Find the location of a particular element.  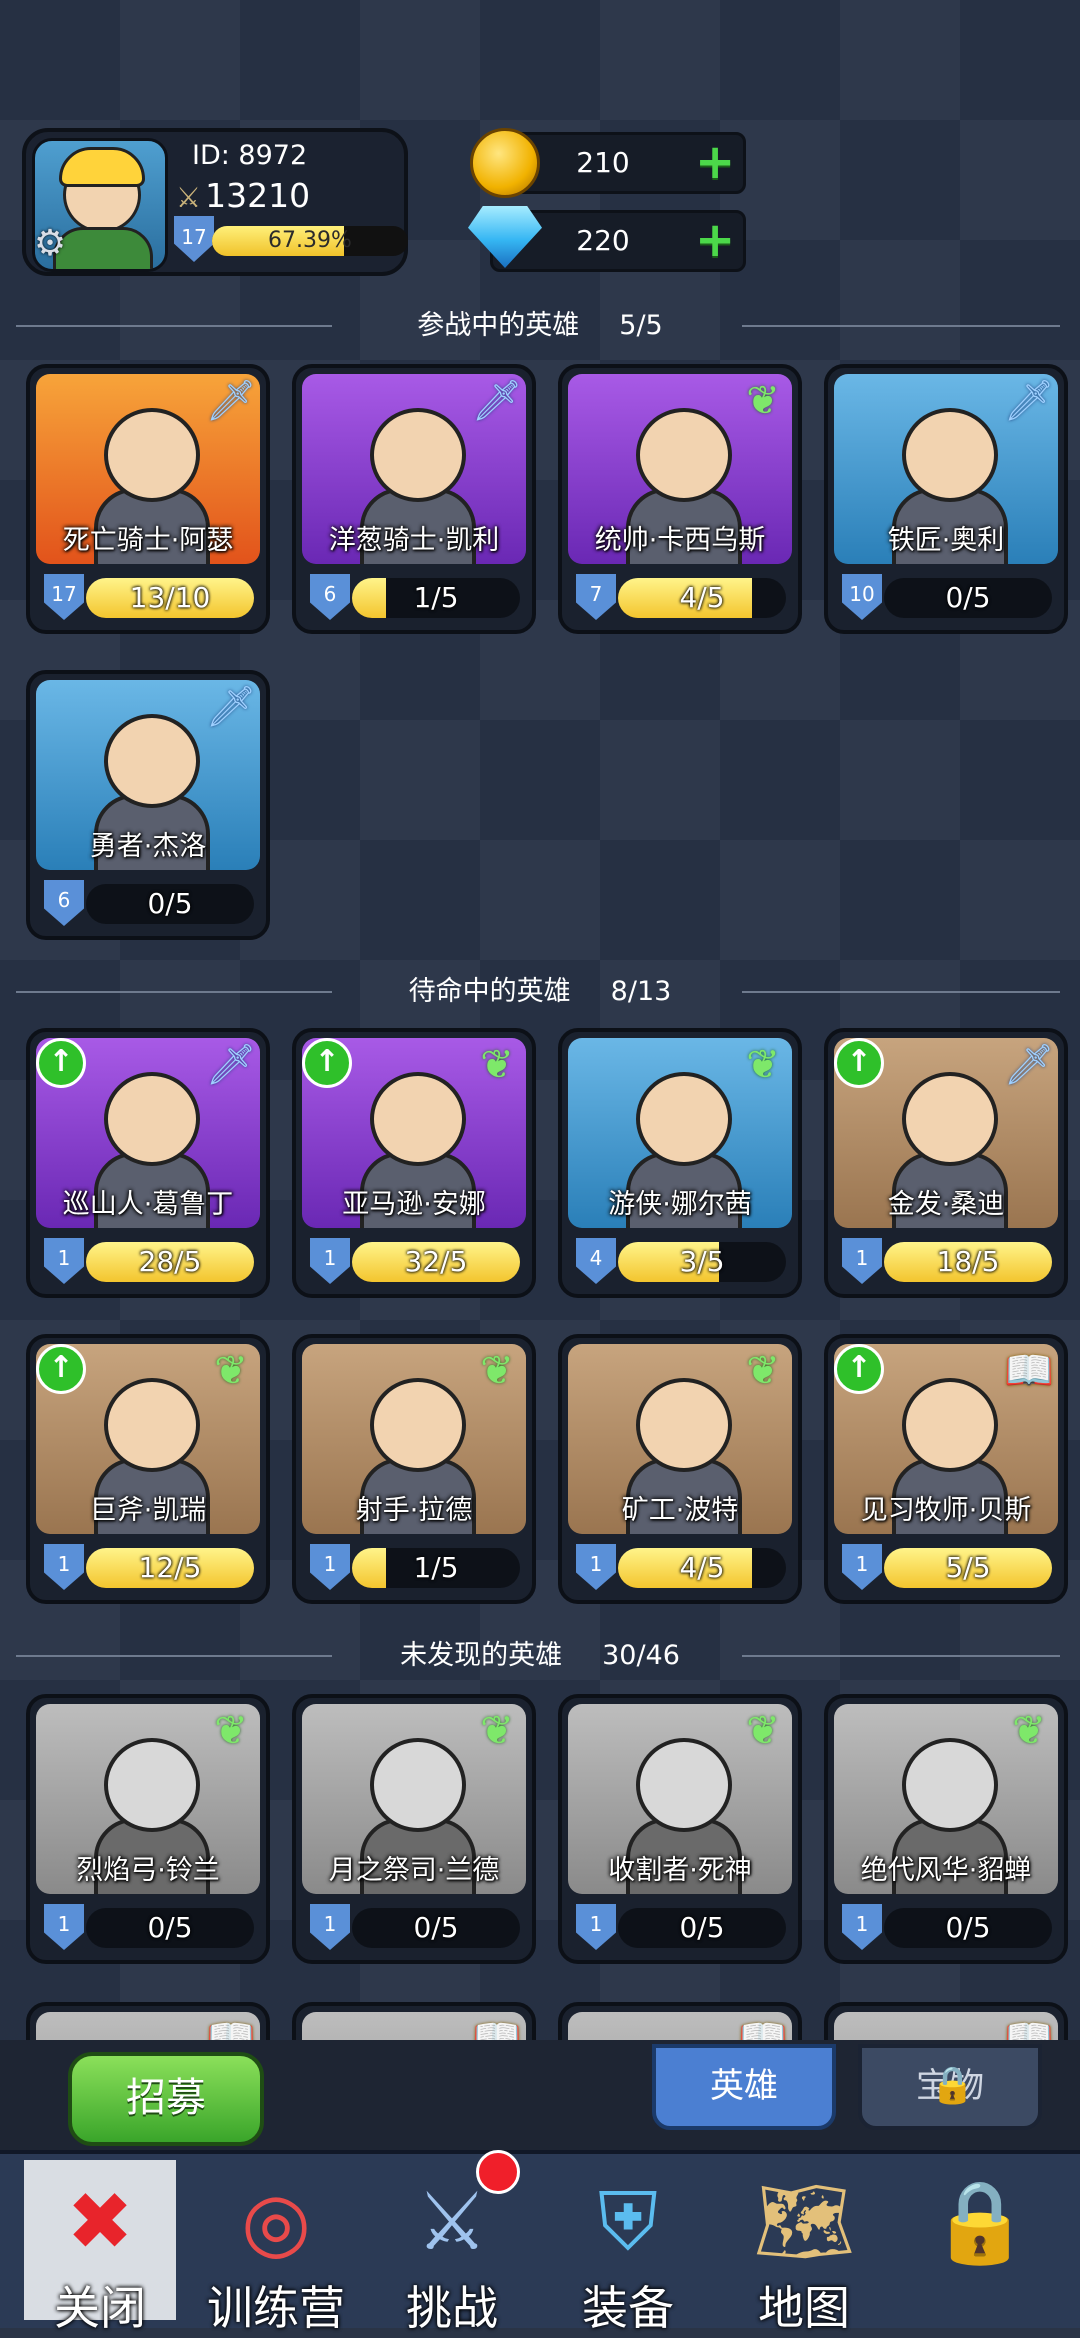

hero-card: 矿工·波特 ❦ 1 4/5 is located at coordinates (680, 1469).